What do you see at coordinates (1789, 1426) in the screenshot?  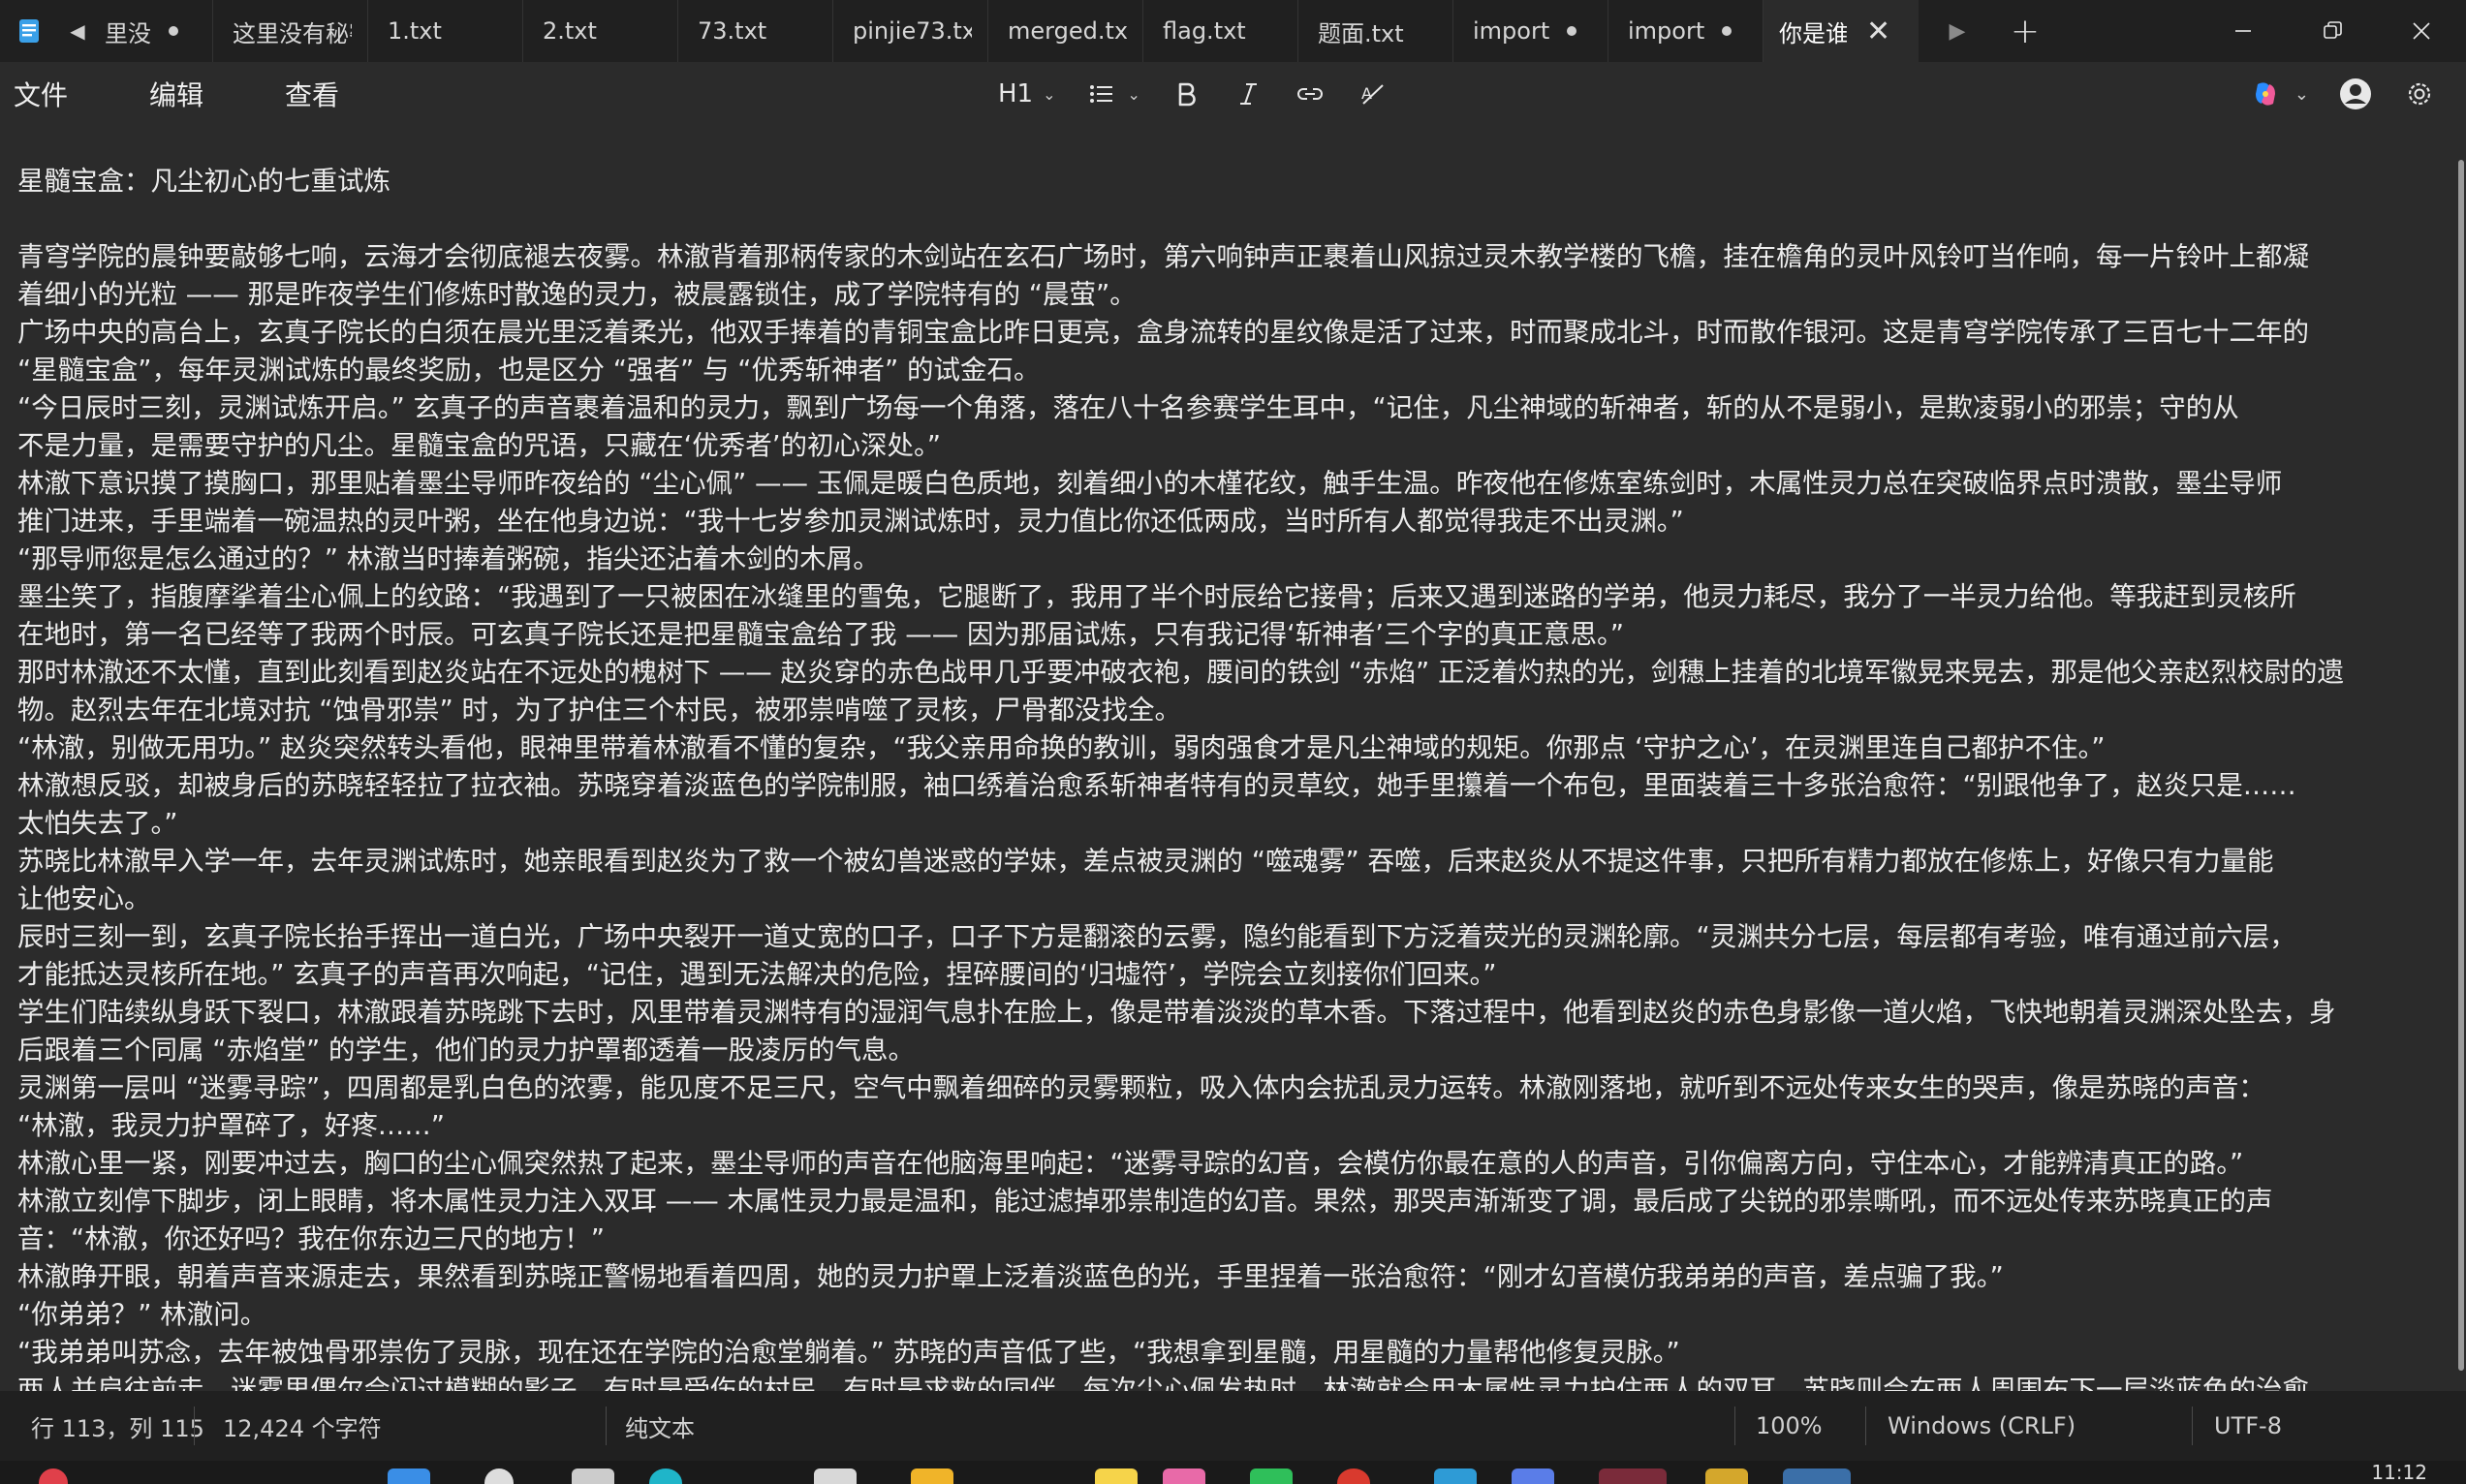 I see `zoom-level: 100%` at bounding box center [1789, 1426].